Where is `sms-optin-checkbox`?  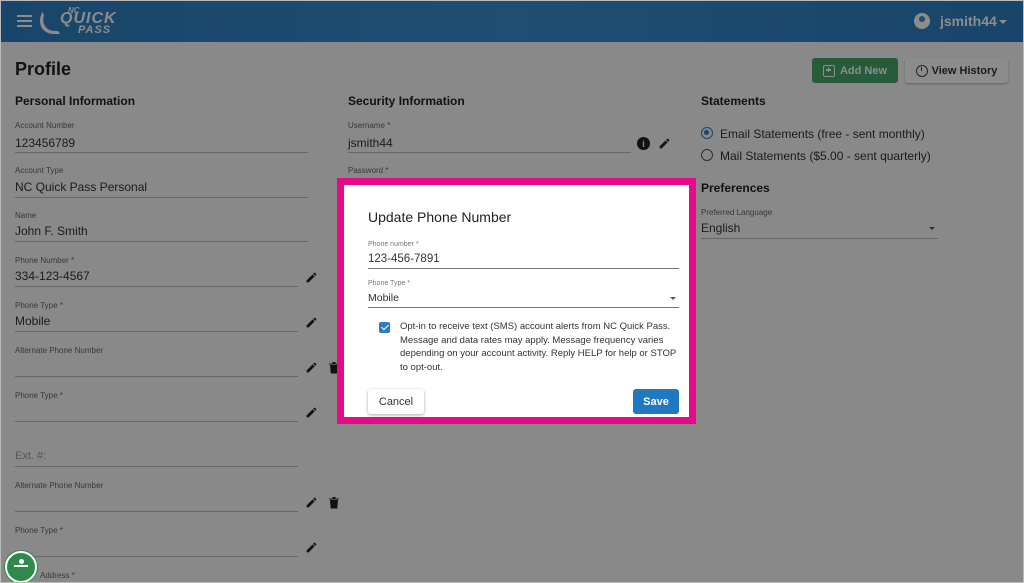
sms-optin-checkbox is located at coordinates (384, 327).